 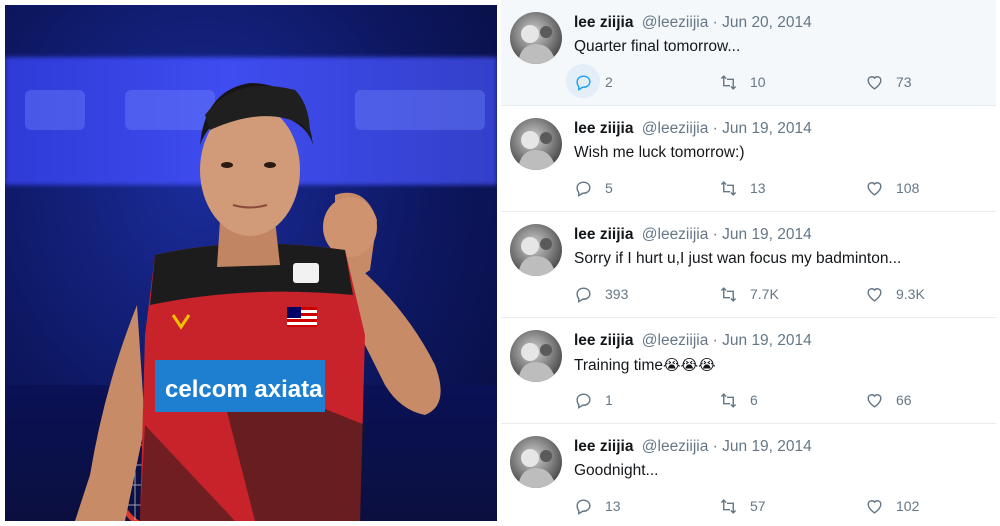 What do you see at coordinates (908, 506) in the screenshot?
I see `like-count: 102` at bounding box center [908, 506].